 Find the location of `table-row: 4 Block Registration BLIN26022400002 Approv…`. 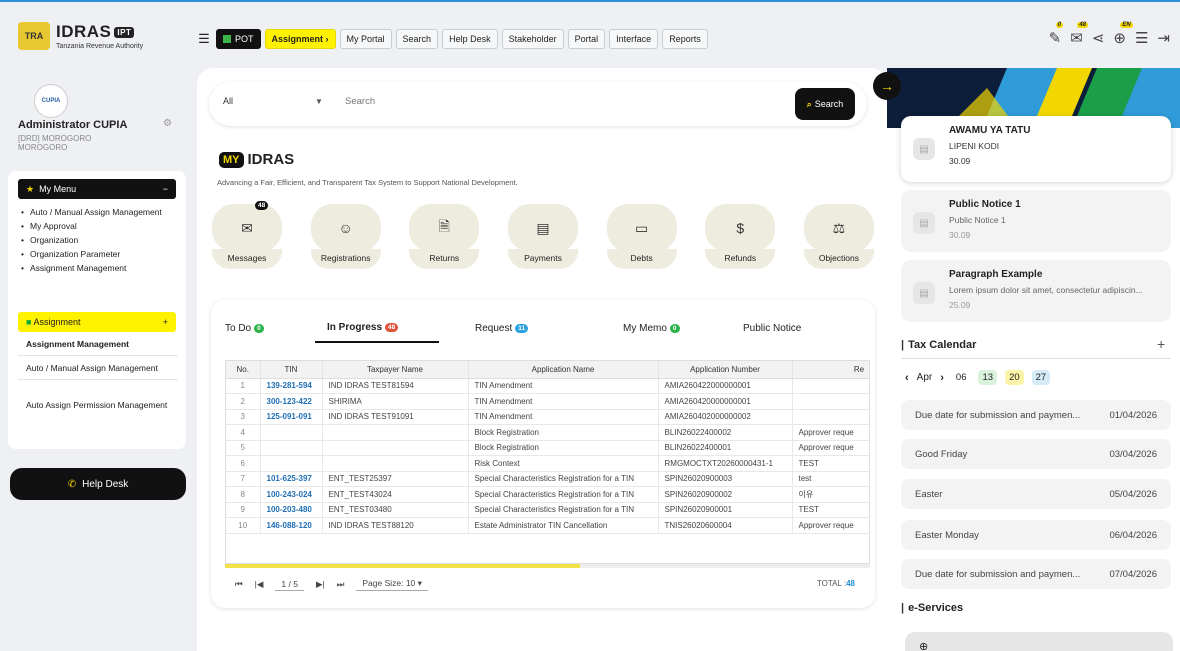

table-row: 4 Block Registration BLIN26022400002 Approv… is located at coordinates (547, 432).